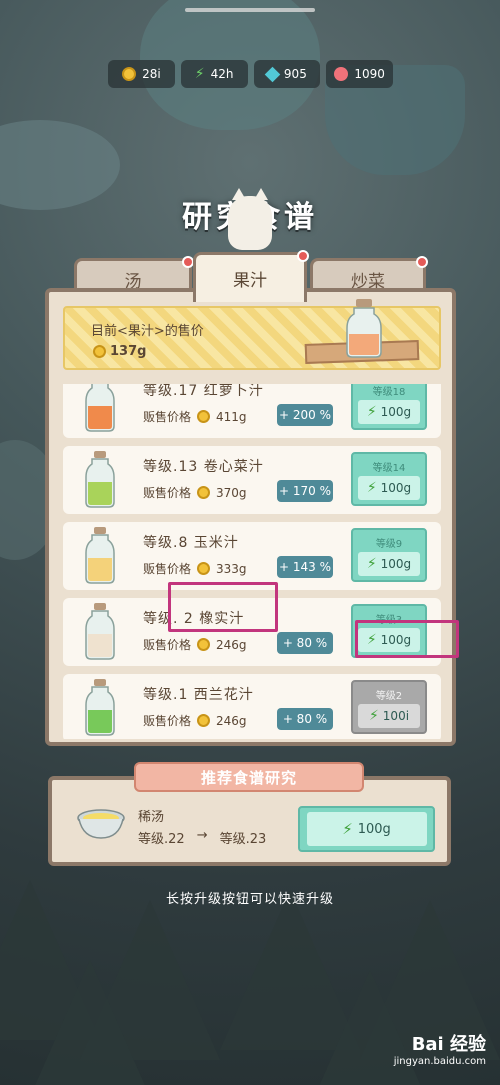 The height and width of the screenshot is (1085, 500). What do you see at coordinates (389, 696) in the screenshot?
I see `next-level-label: 等级2` at bounding box center [389, 696].